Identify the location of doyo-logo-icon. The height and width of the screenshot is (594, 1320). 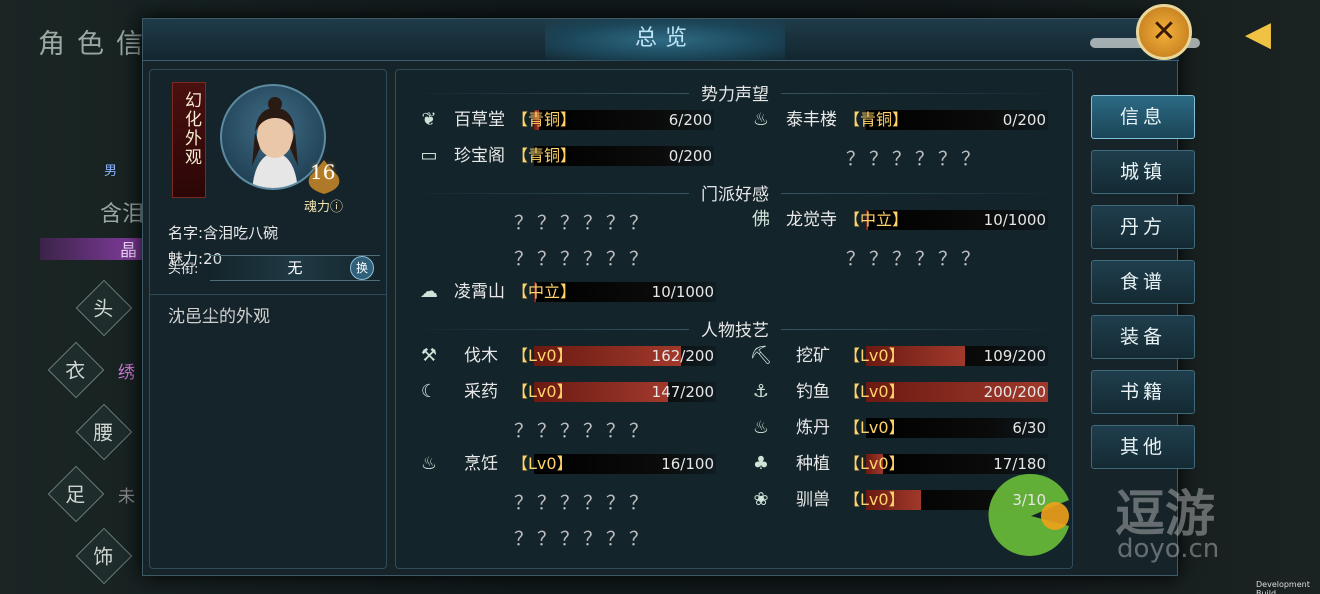
(1028, 514).